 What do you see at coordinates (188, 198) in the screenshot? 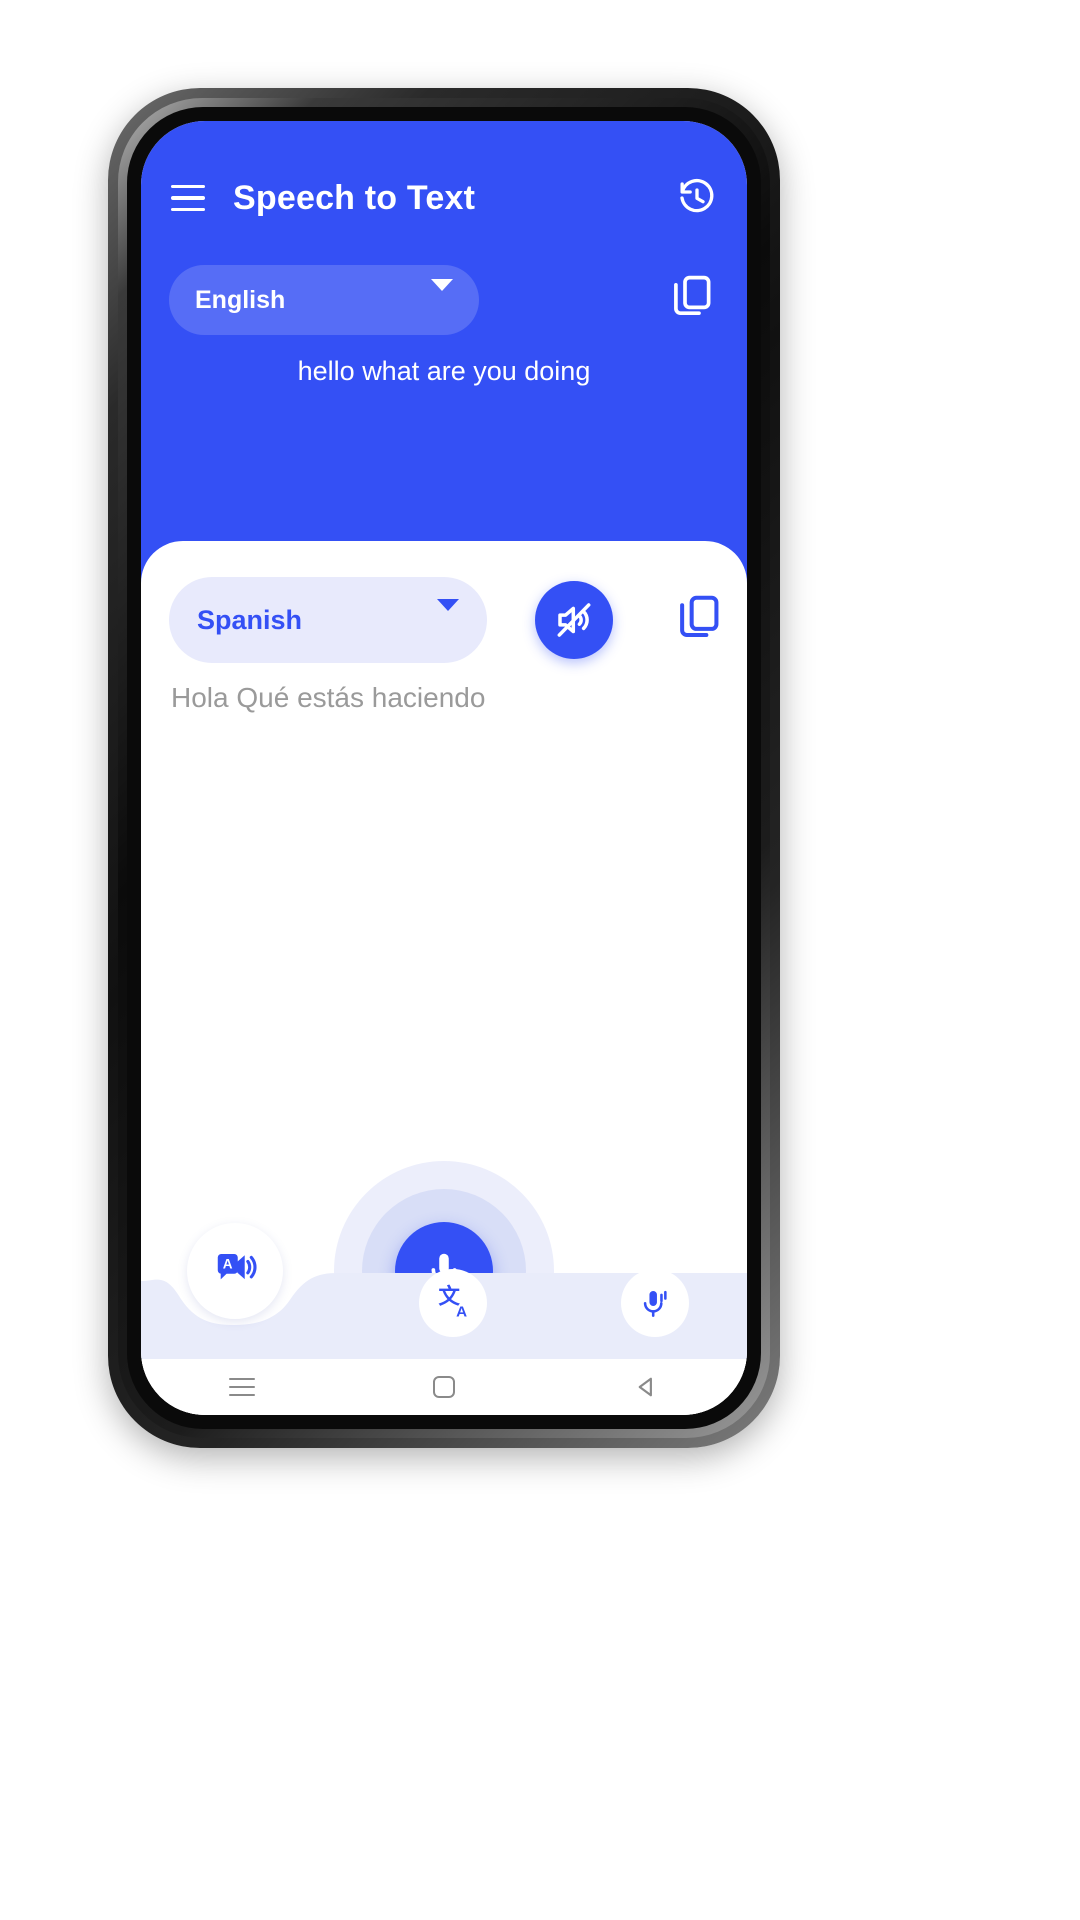
I see `hamburger-menu-icon` at bounding box center [188, 198].